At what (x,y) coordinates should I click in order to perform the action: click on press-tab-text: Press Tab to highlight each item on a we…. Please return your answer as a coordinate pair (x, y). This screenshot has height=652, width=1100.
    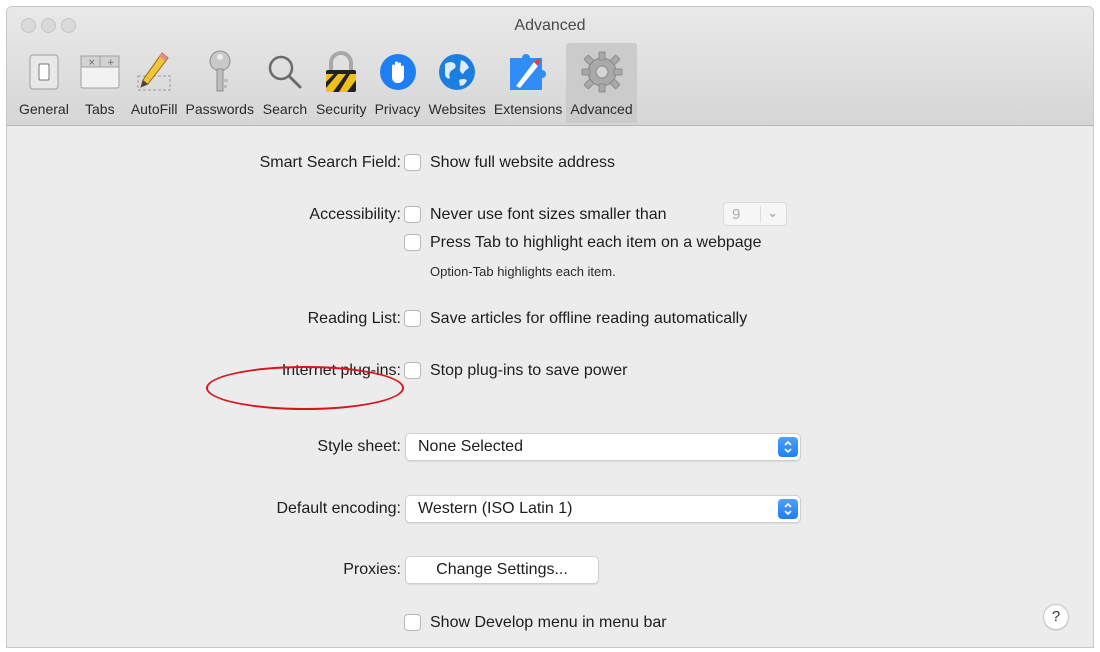
    Looking at the image, I should click on (595, 243).